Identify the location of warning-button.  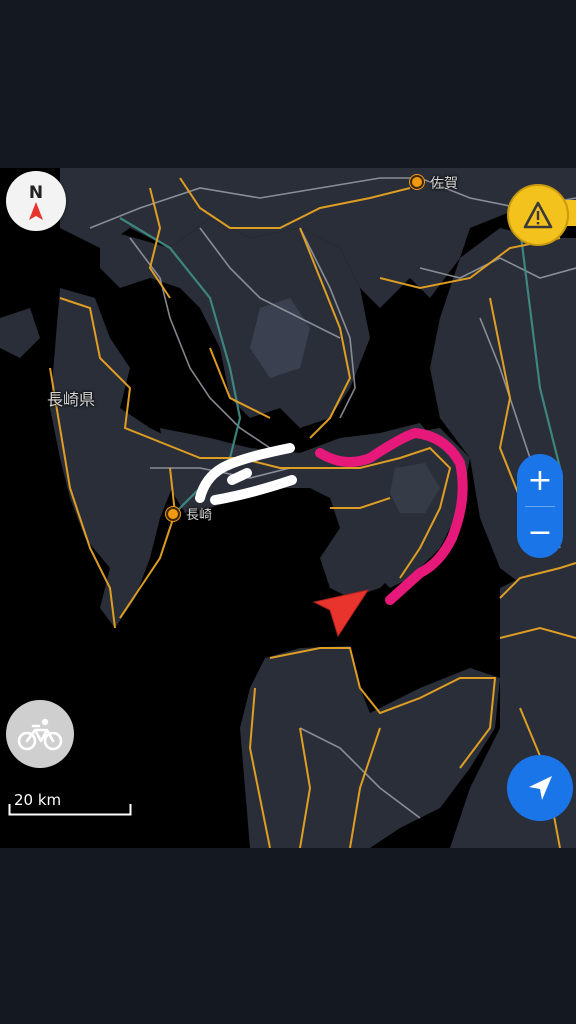
(538, 215).